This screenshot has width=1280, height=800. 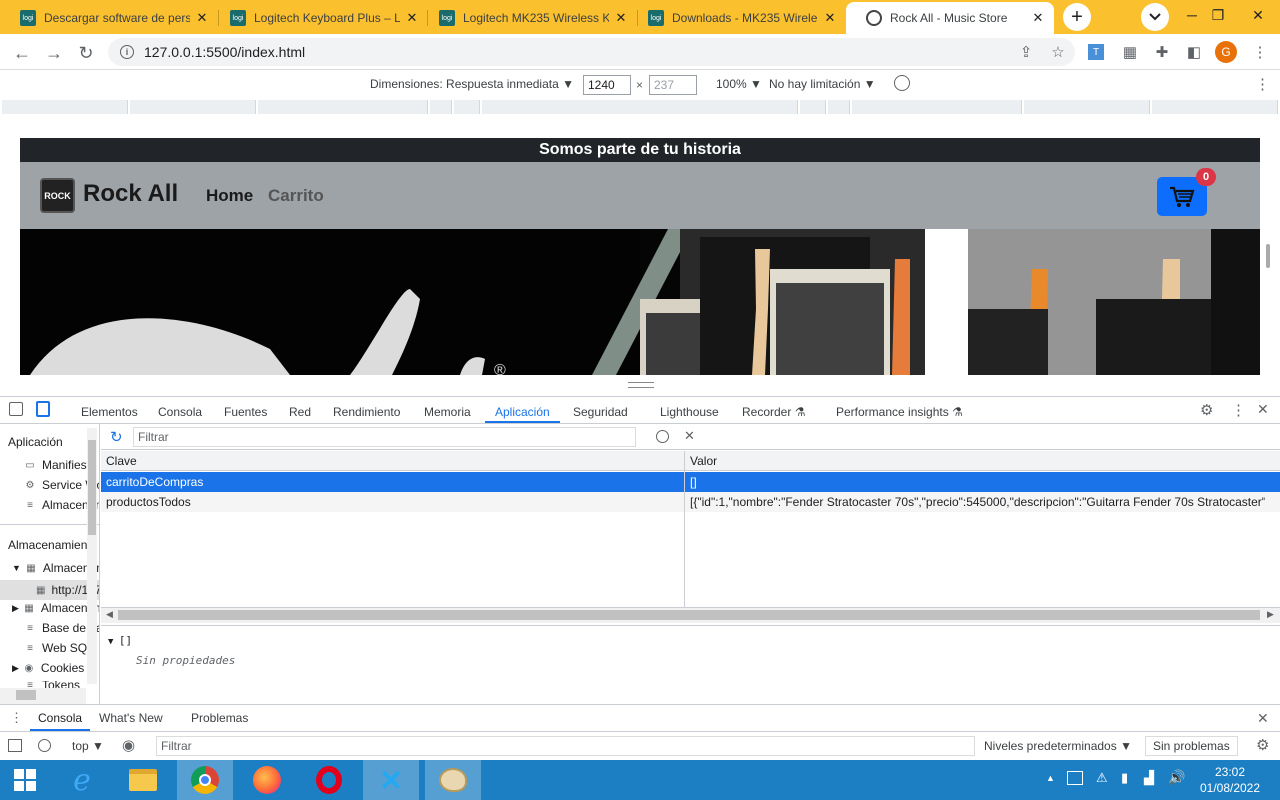 What do you see at coordinates (1050, 778) in the screenshot?
I see `show-hidden-icons-chevron-icon: ▲` at bounding box center [1050, 778].